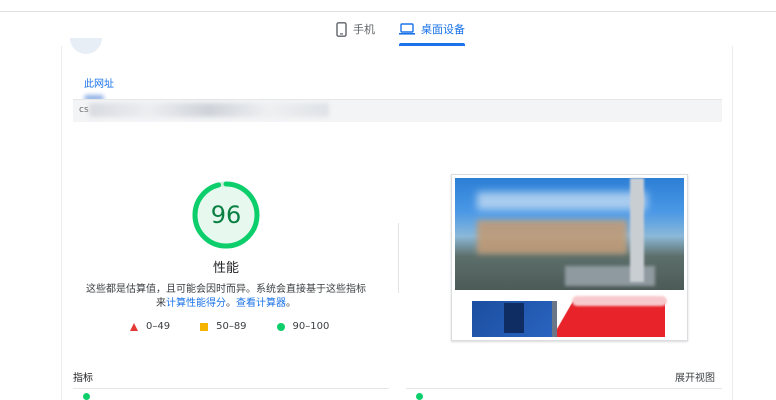 This screenshot has height=400, width=776. Describe the element at coordinates (134, 326) in the screenshot. I see `triangle-icon` at that location.